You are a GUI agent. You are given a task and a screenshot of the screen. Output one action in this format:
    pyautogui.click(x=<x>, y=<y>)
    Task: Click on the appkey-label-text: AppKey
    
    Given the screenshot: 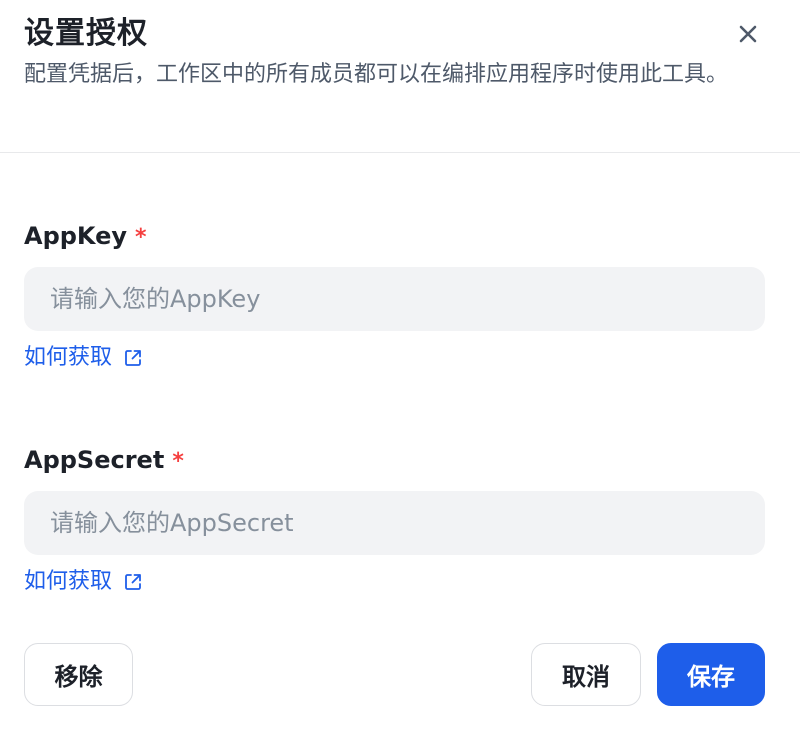 What is the action you would take?
    pyautogui.click(x=76, y=236)
    